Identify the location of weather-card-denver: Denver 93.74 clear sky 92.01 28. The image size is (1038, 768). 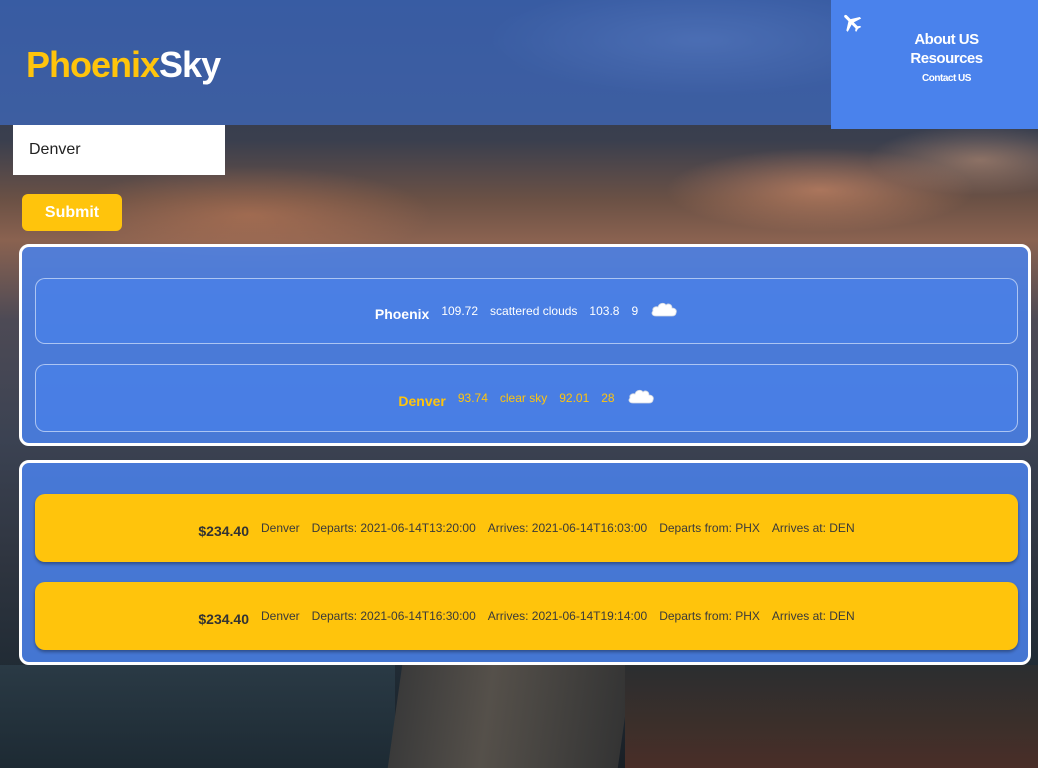
(526, 398).